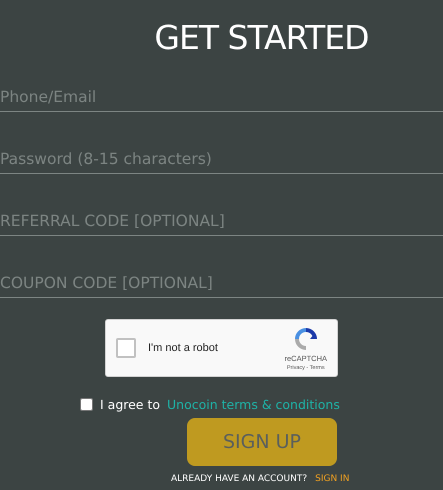 The height and width of the screenshot is (490, 443). What do you see at coordinates (262, 442) in the screenshot?
I see `sign-up-button: SIGN UP` at bounding box center [262, 442].